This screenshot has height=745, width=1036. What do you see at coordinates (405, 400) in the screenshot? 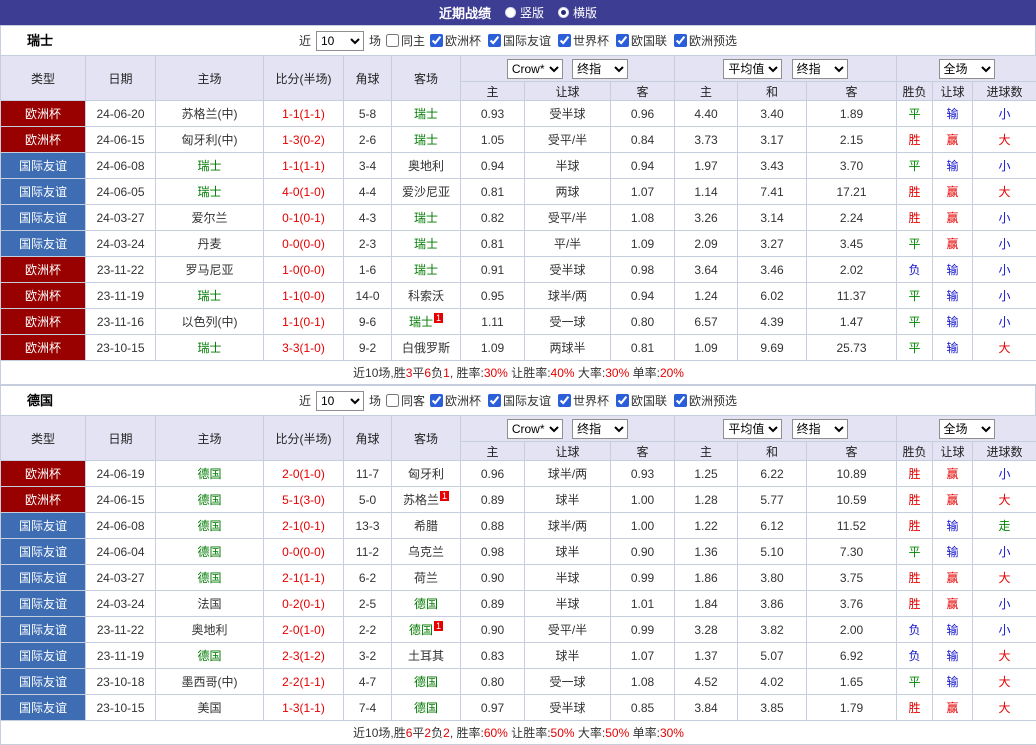
I see `same-venue-filter: 同客` at bounding box center [405, 400].